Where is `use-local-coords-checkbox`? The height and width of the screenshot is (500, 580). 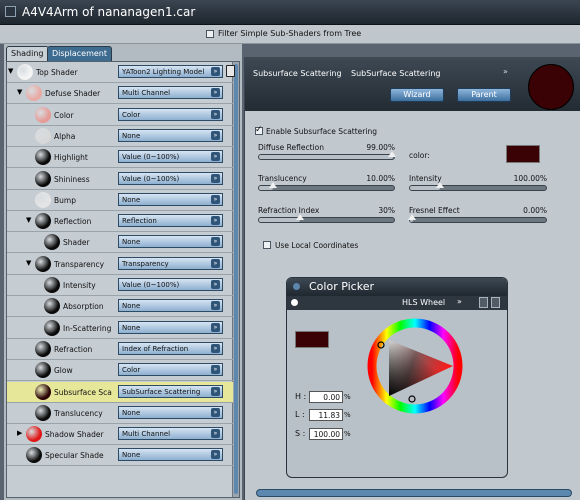
use-local-coords-checkbox is located at coordinates (267, 245).